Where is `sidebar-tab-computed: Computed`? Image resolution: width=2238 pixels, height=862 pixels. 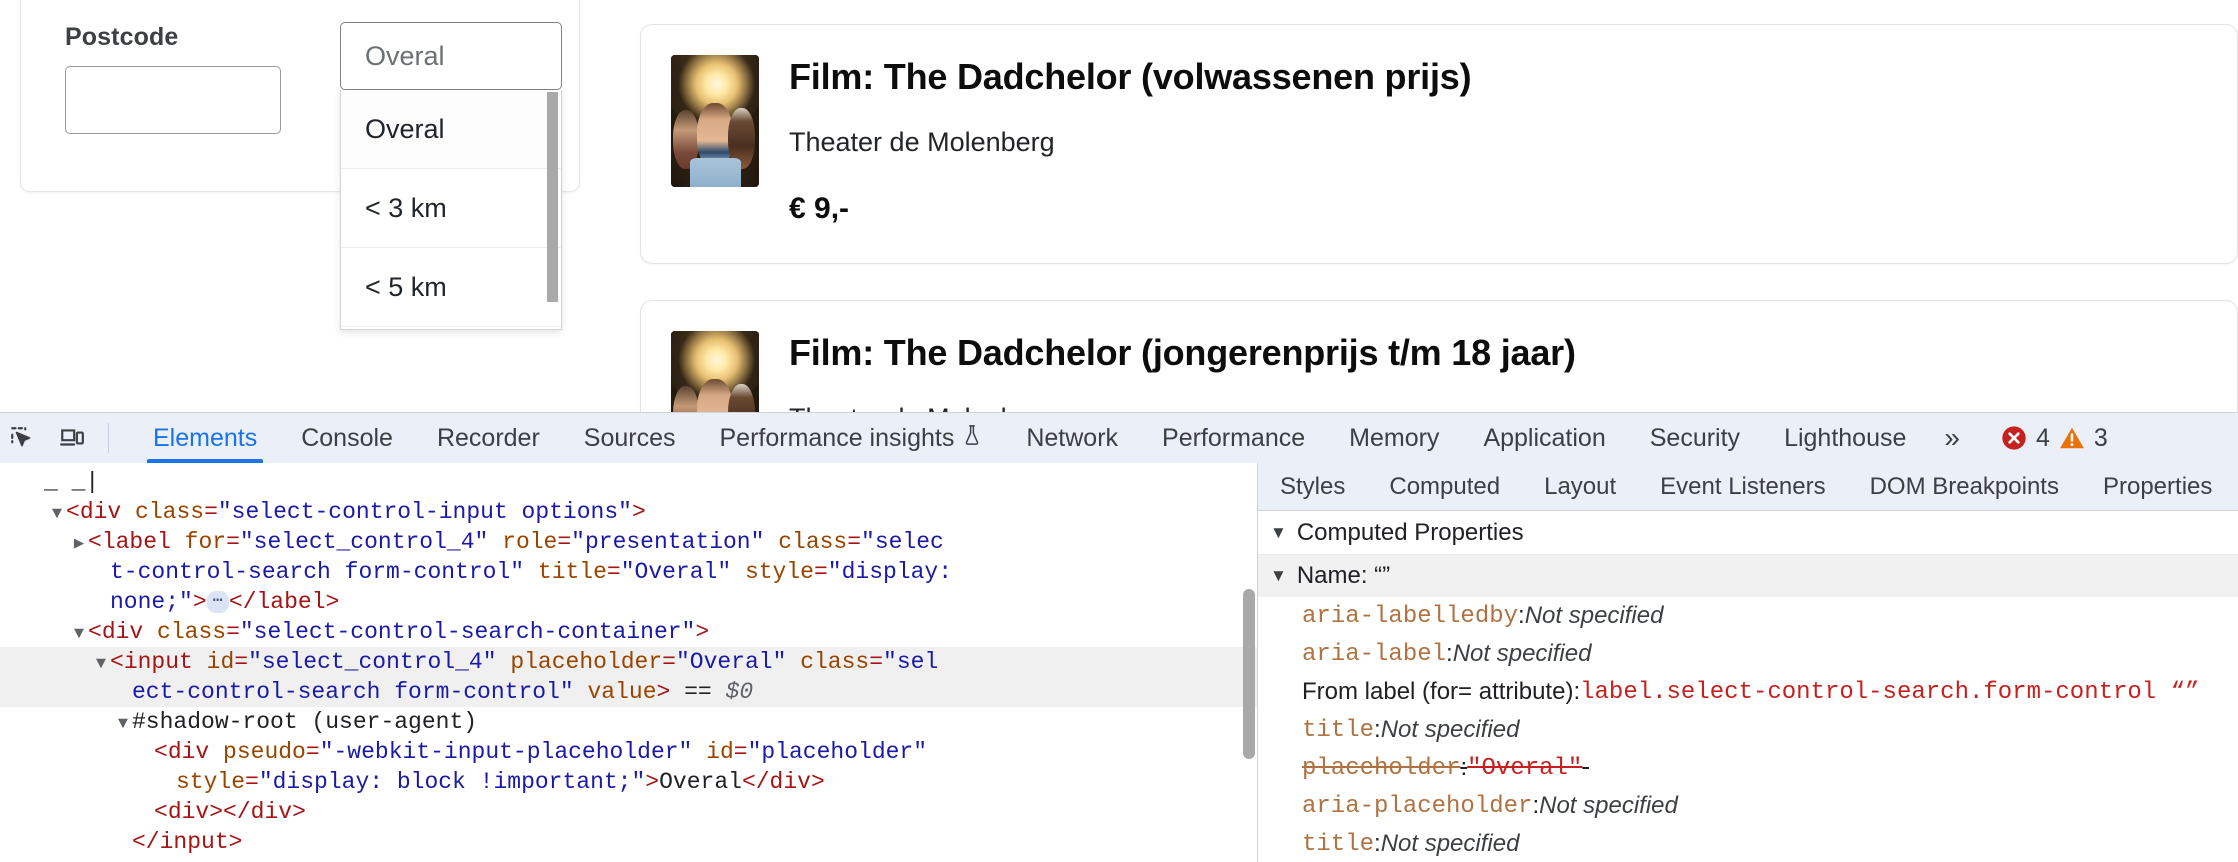
sidebar-tab-computed: Computed is located at coordinates (1444, 486).